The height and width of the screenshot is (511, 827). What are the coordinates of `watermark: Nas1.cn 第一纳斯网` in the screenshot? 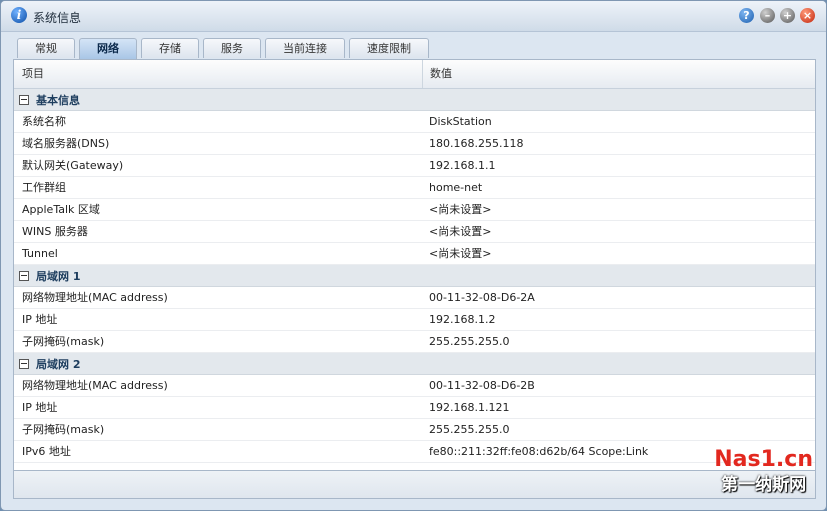 It's located at (763, 471).